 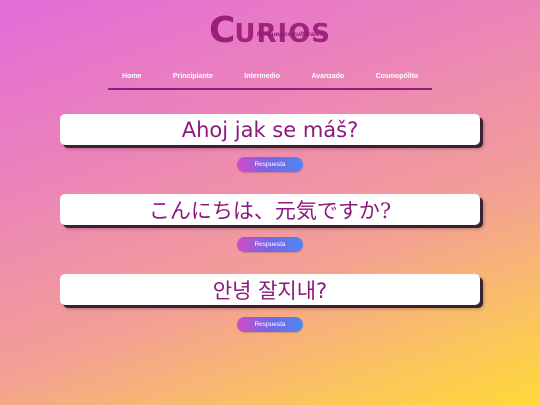 I want to click on nav-item-principiante: Principiante, so click(x=193, y=74).